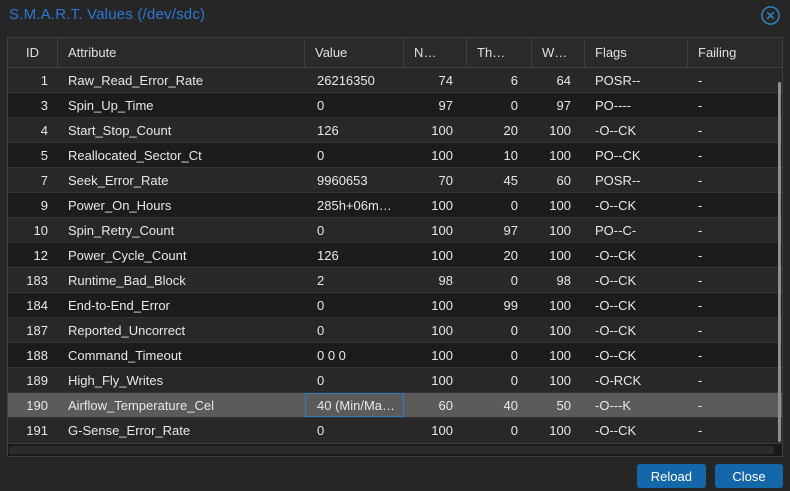 Image resolution: width=790 pixels, height=491 pixels. I want to click on table-header: ID Attribute Value N… Th… W… Flags Failing, so click(395, 53).